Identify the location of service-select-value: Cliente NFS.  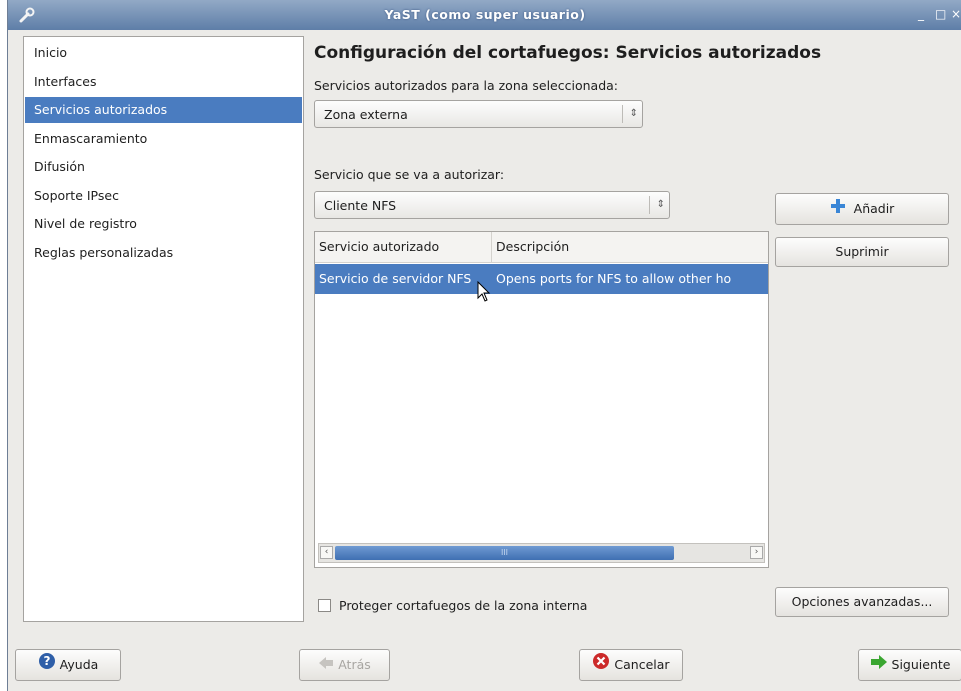
(360, 205).